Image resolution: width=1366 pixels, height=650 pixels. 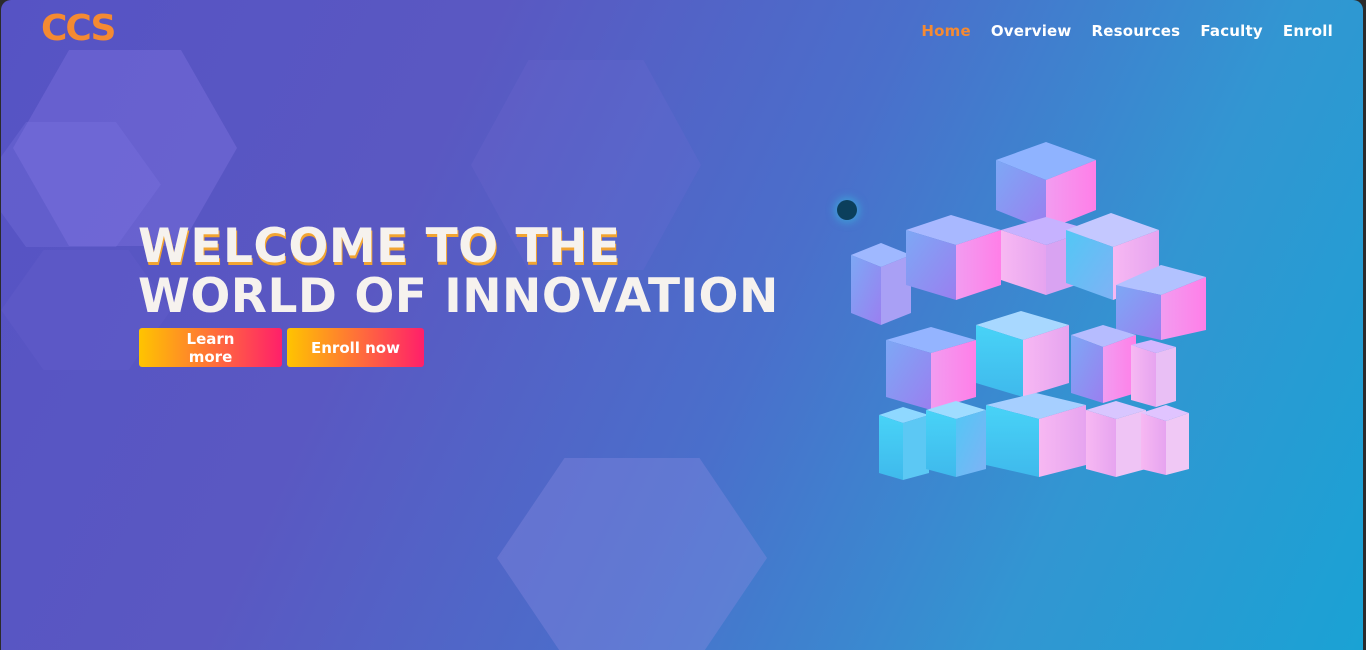 I want to click on hero-title-line-1: WELCOME TO THE, so click(x=379, y=246).